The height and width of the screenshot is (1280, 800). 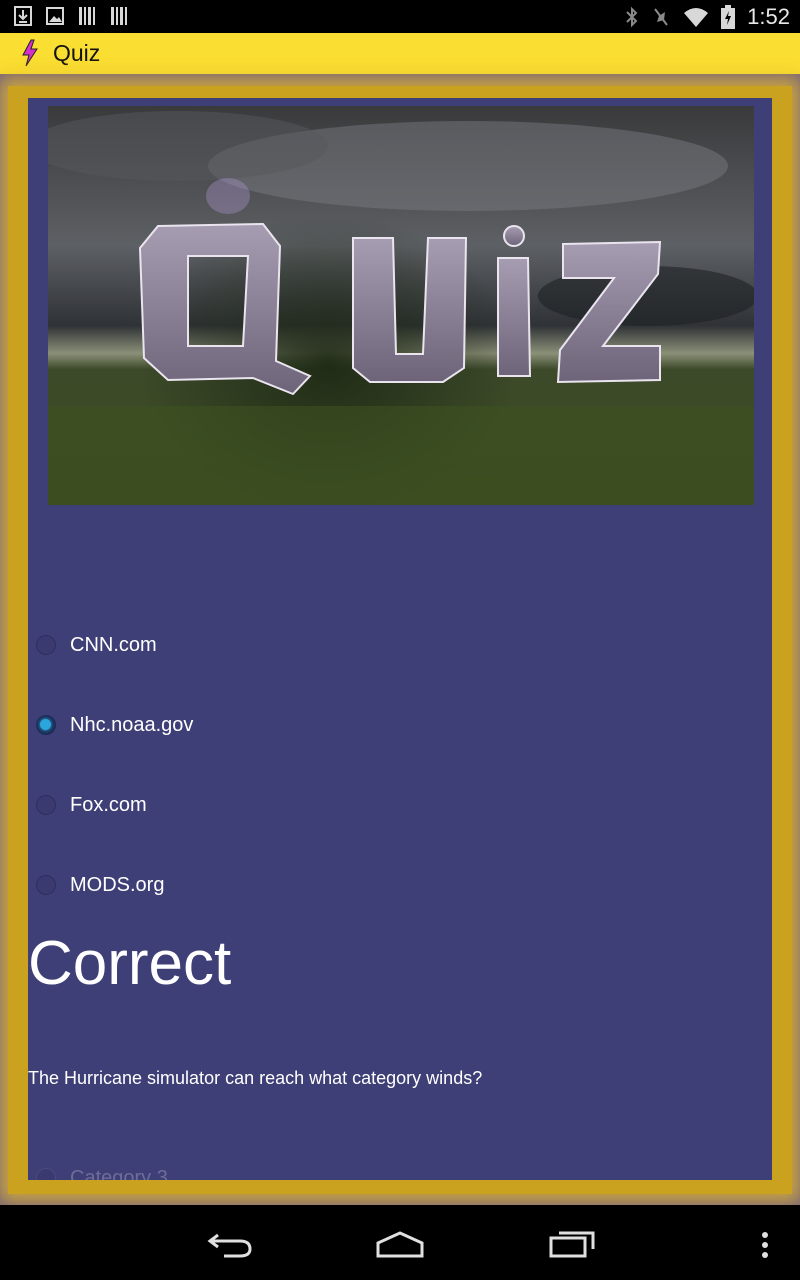 I want to click on answer-option-category-3: Category 3, so click(x=102, y=1169).